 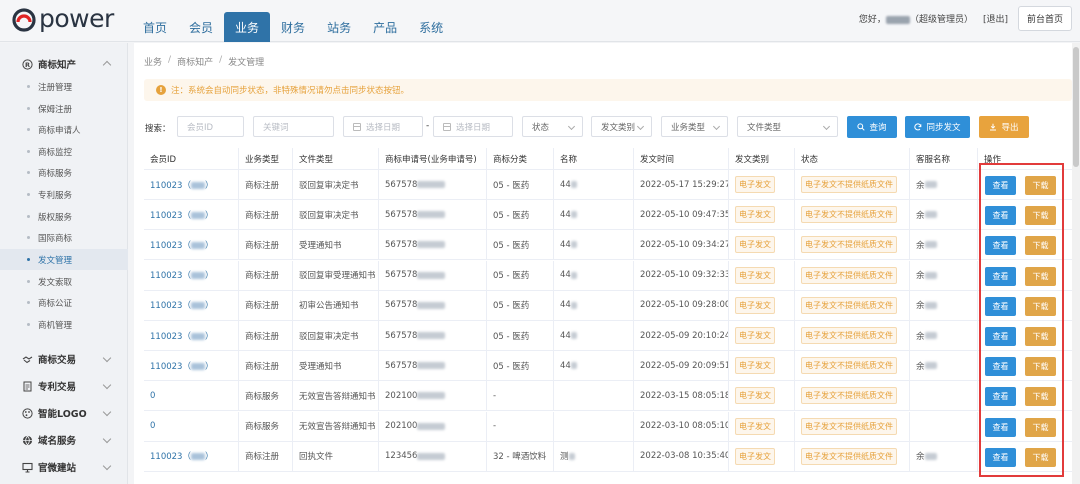 I want to click on status-tag: 电子发文不提供纸质文件, so click(x=849, y=335).